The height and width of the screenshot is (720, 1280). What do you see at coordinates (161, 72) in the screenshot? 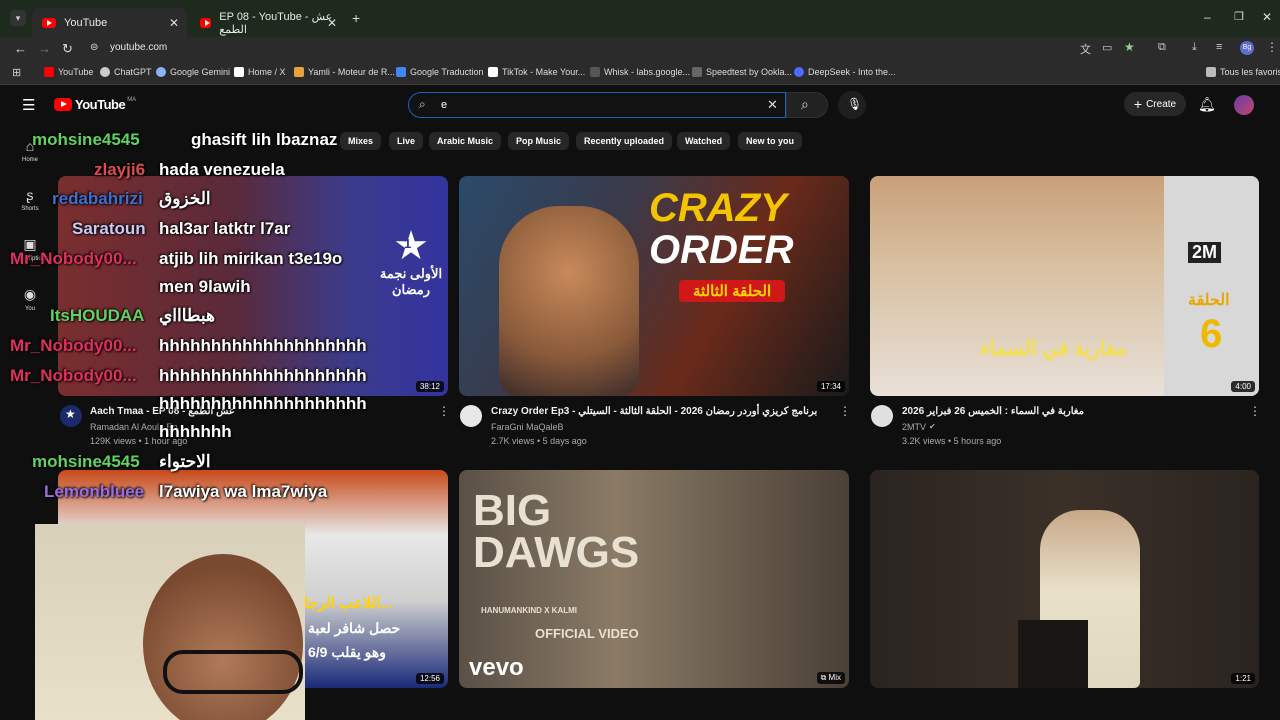
I see `gemini-icon` at bounding box center [161, 72].